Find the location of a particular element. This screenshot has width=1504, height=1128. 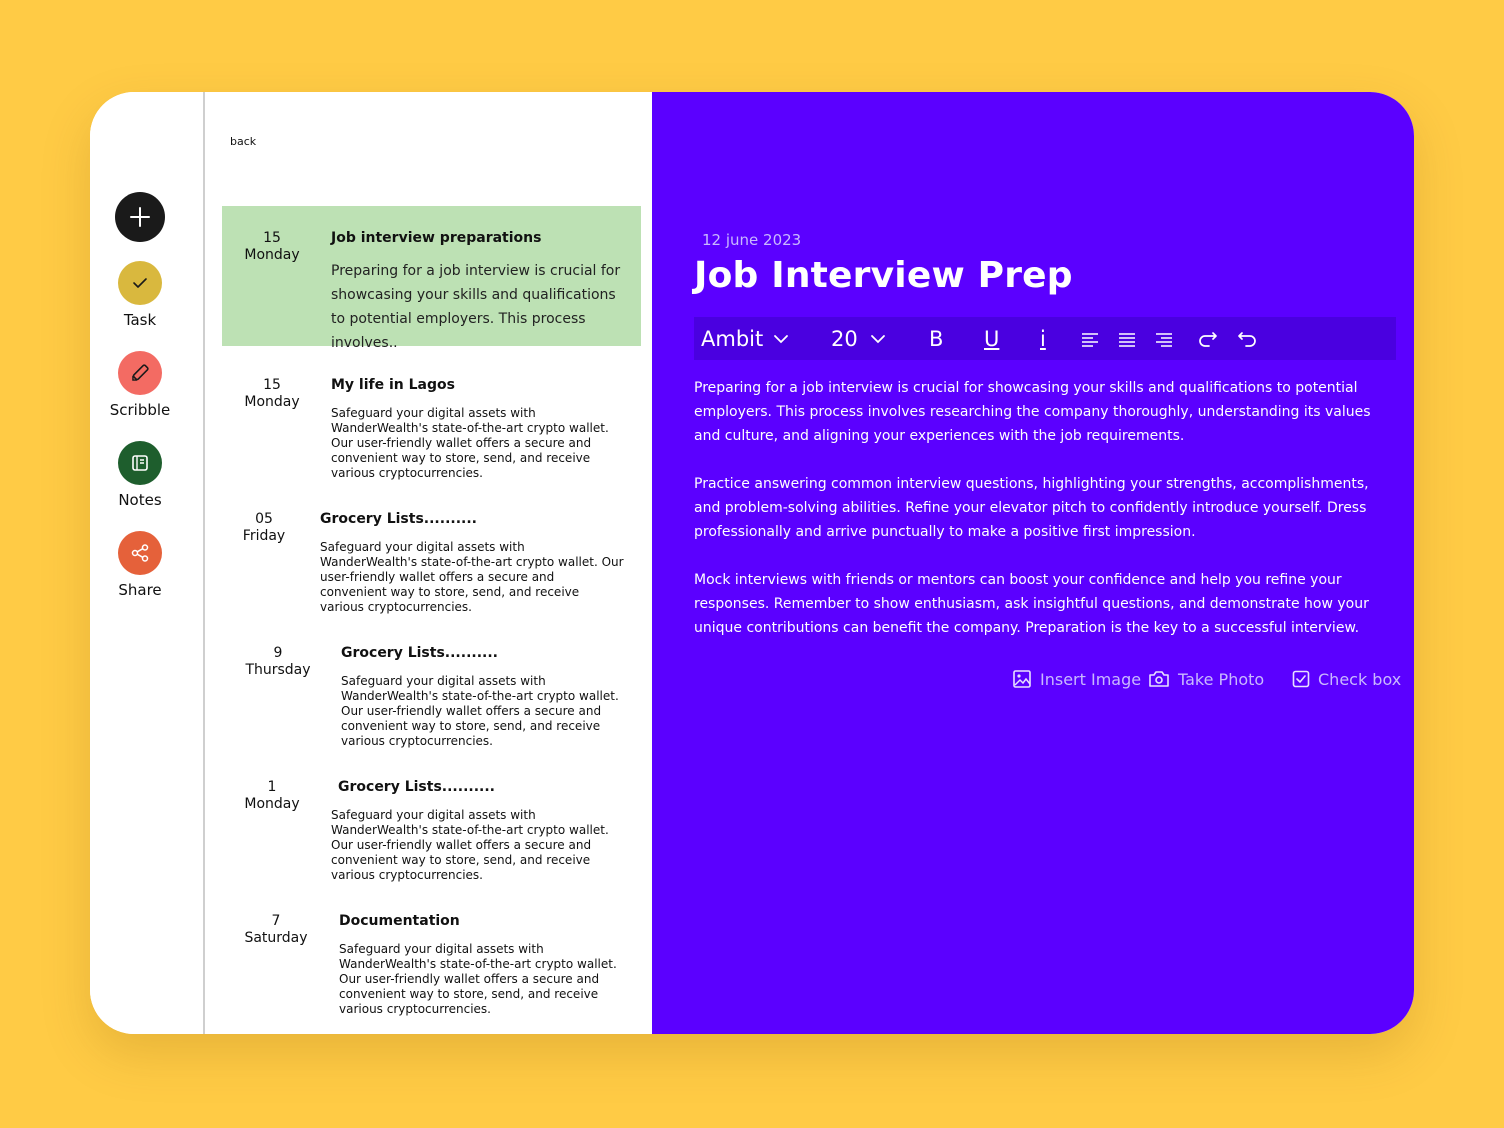

note-day: 9 is located at coordinates (278, 653).